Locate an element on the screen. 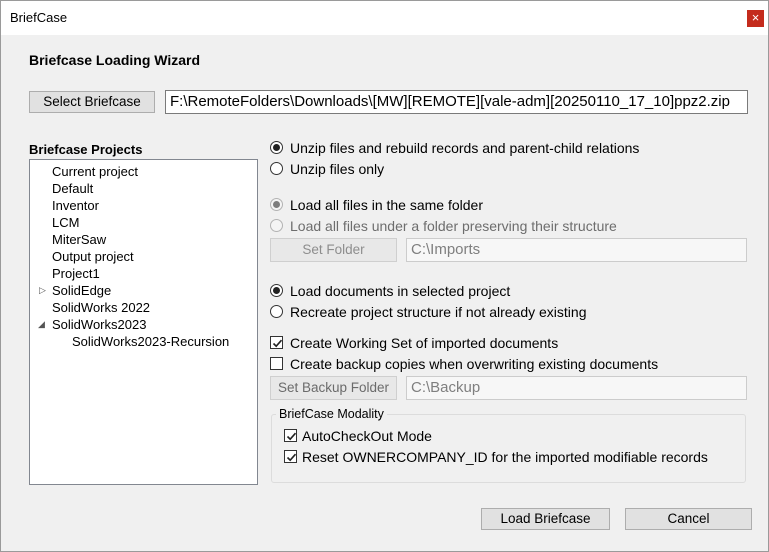  tree-item-mitersaw: MiterSaw is located at coordinates (79, 239).